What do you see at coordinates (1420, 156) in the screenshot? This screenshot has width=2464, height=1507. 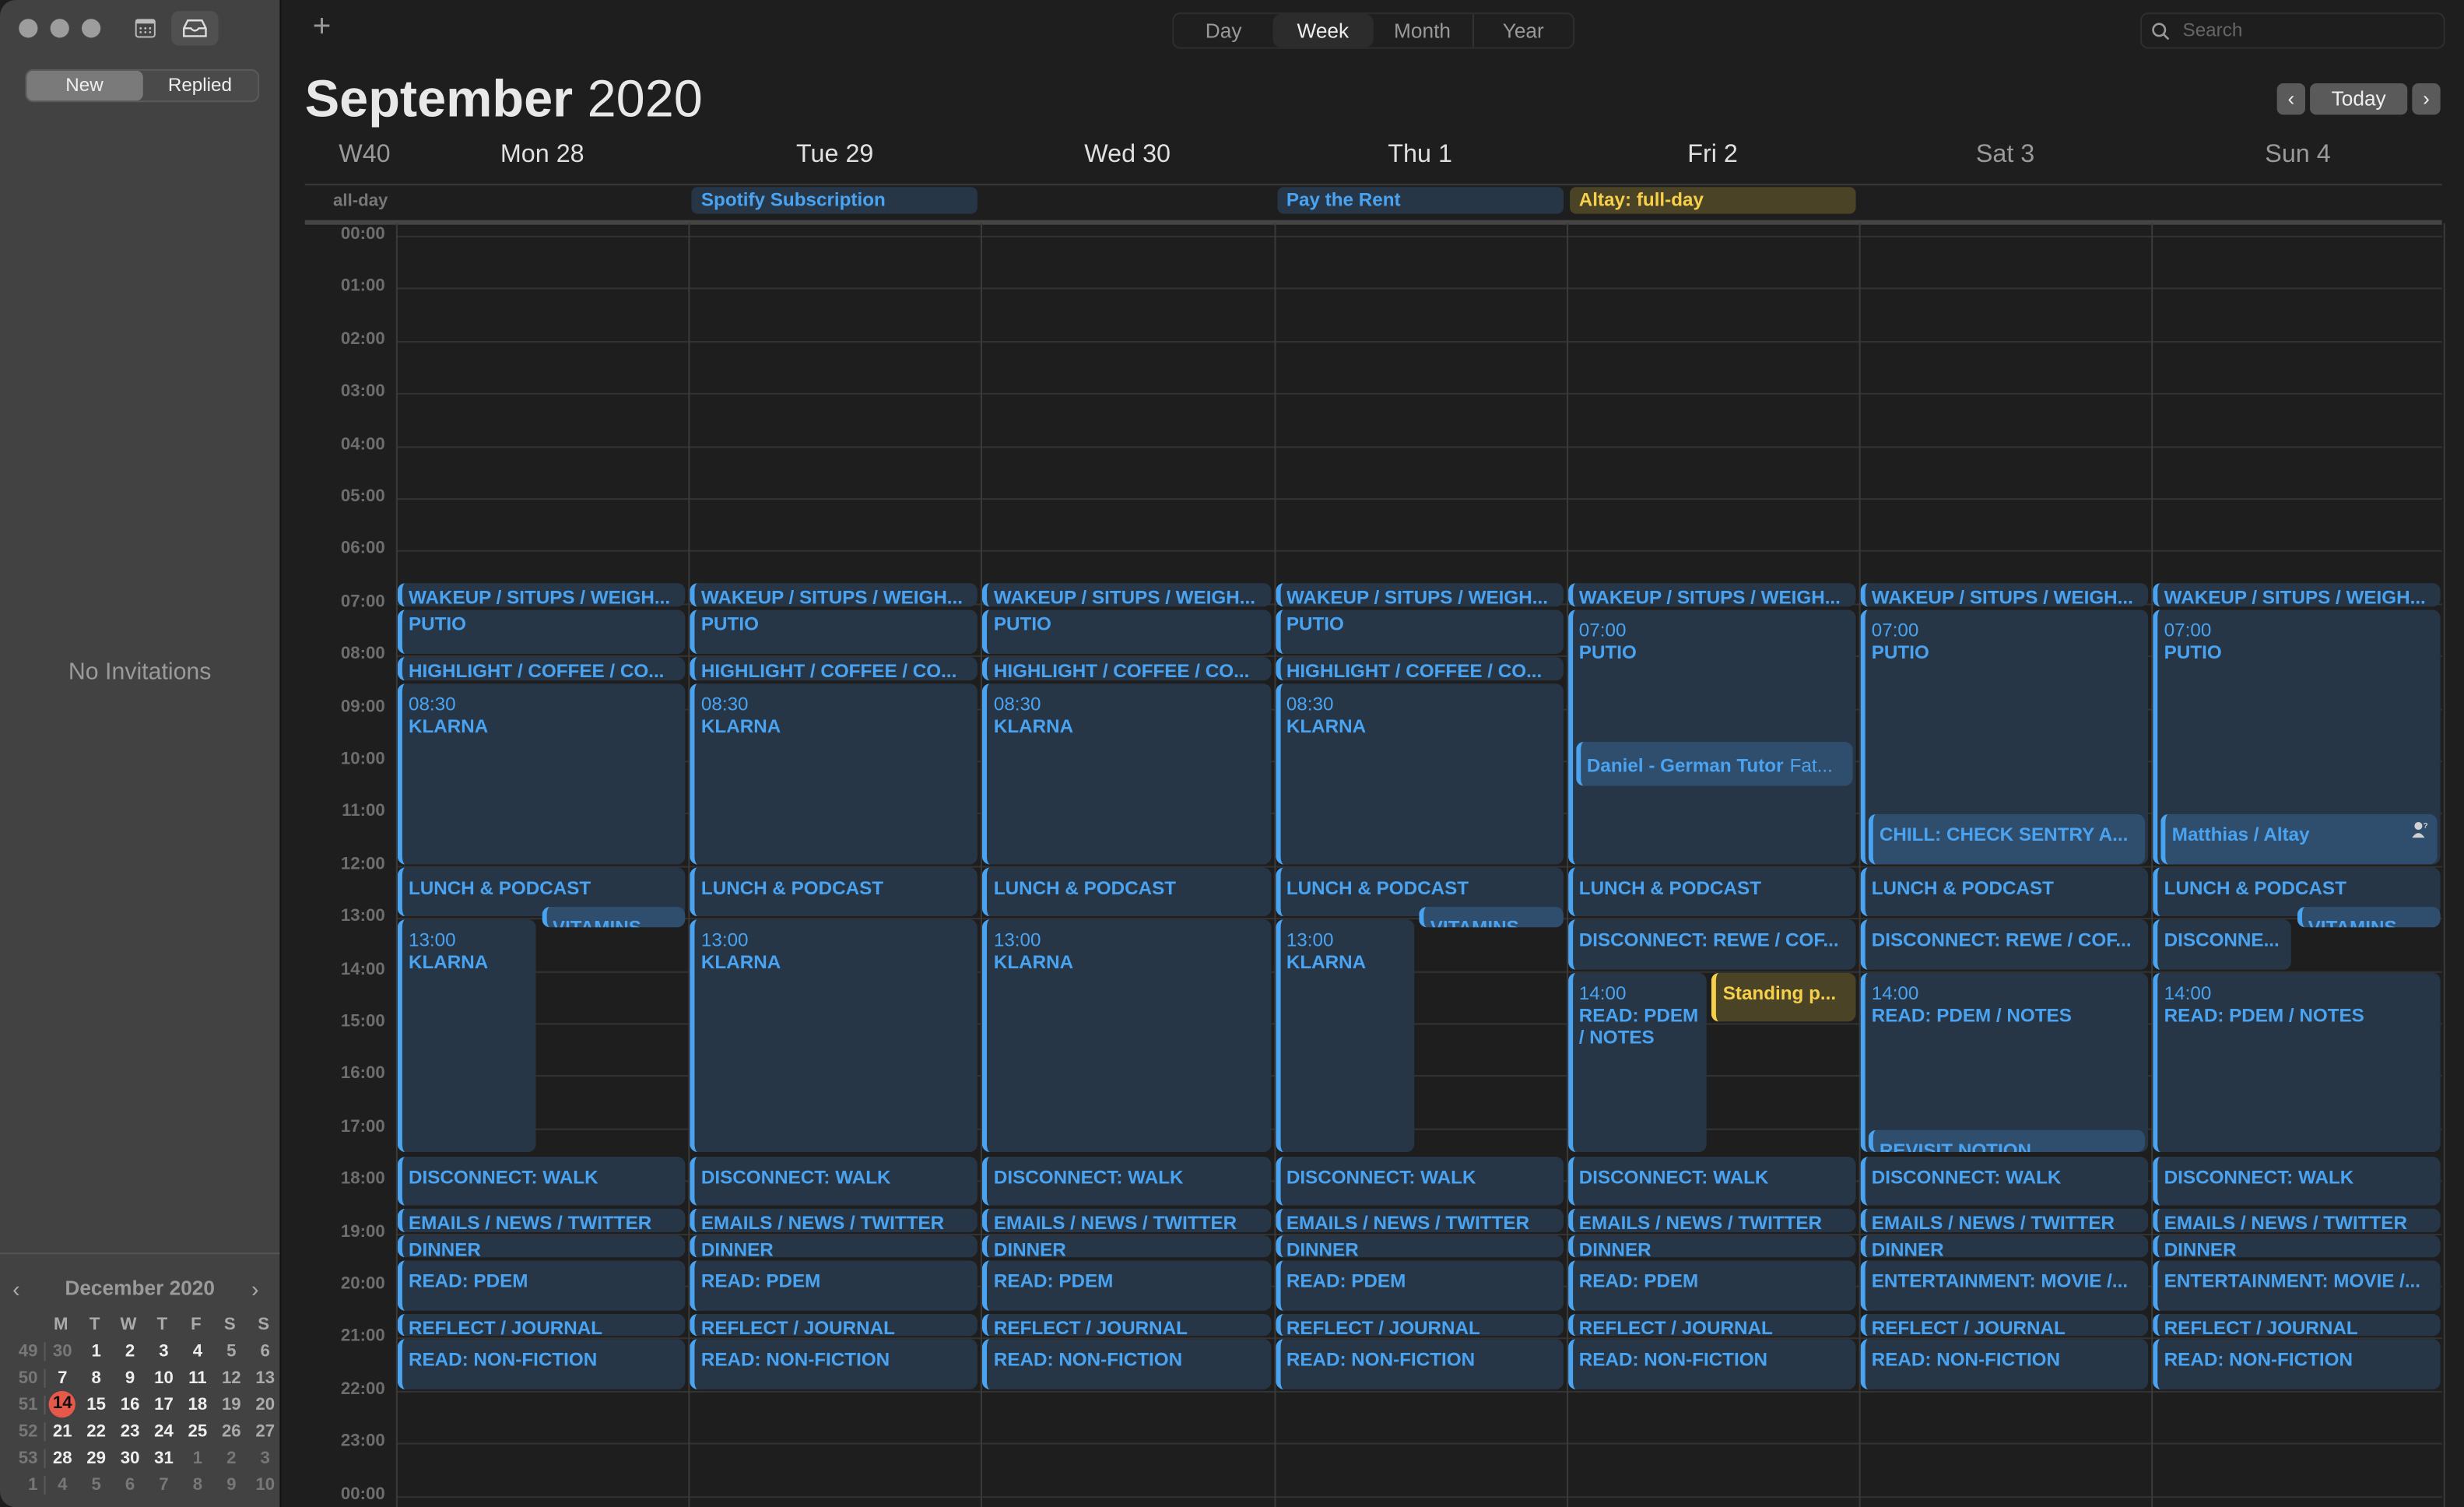 I see `day-header: Thu 1` at bounding box center [1420, 156].